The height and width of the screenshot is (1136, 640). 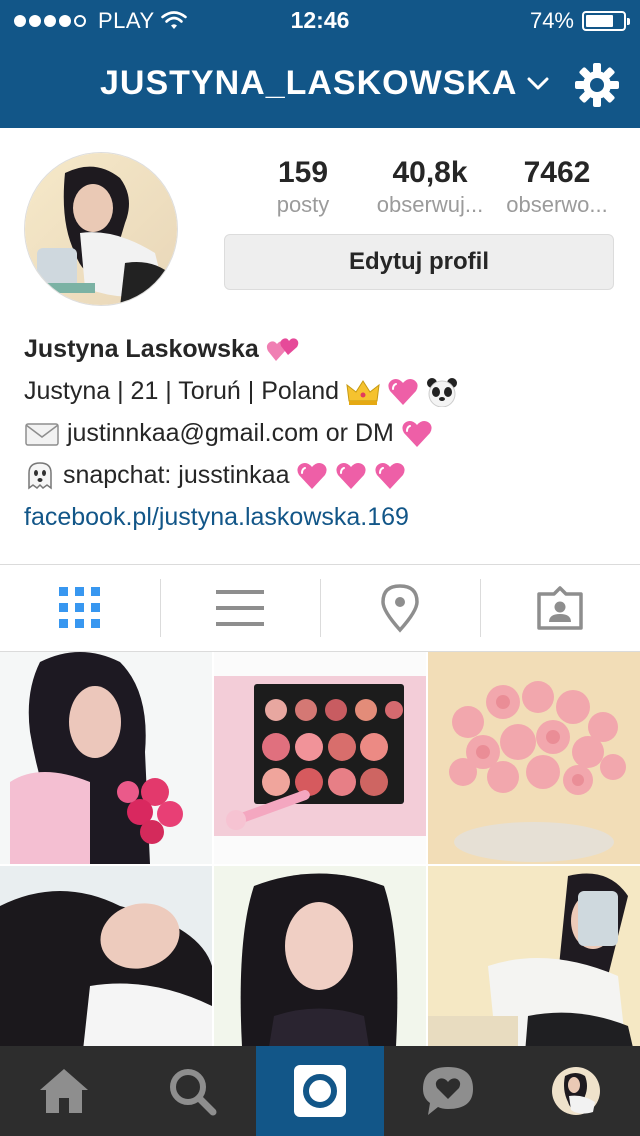 What do you see at coordinates (182, 391) in the screenshot?
I see `bio-line-1: Justyna | 21 | Toruń | Poland` at bounding box center [182, 391].